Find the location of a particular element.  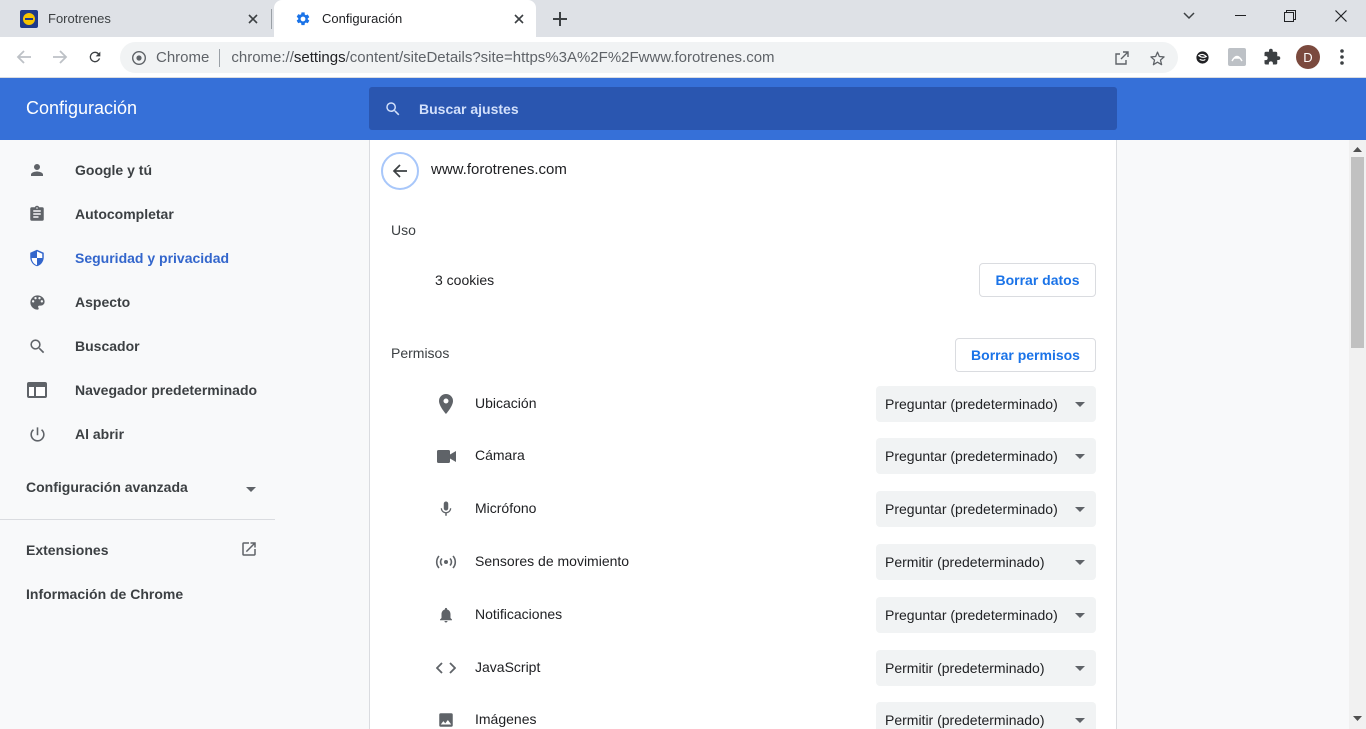

code-icon is located at coordinates (446, 668).